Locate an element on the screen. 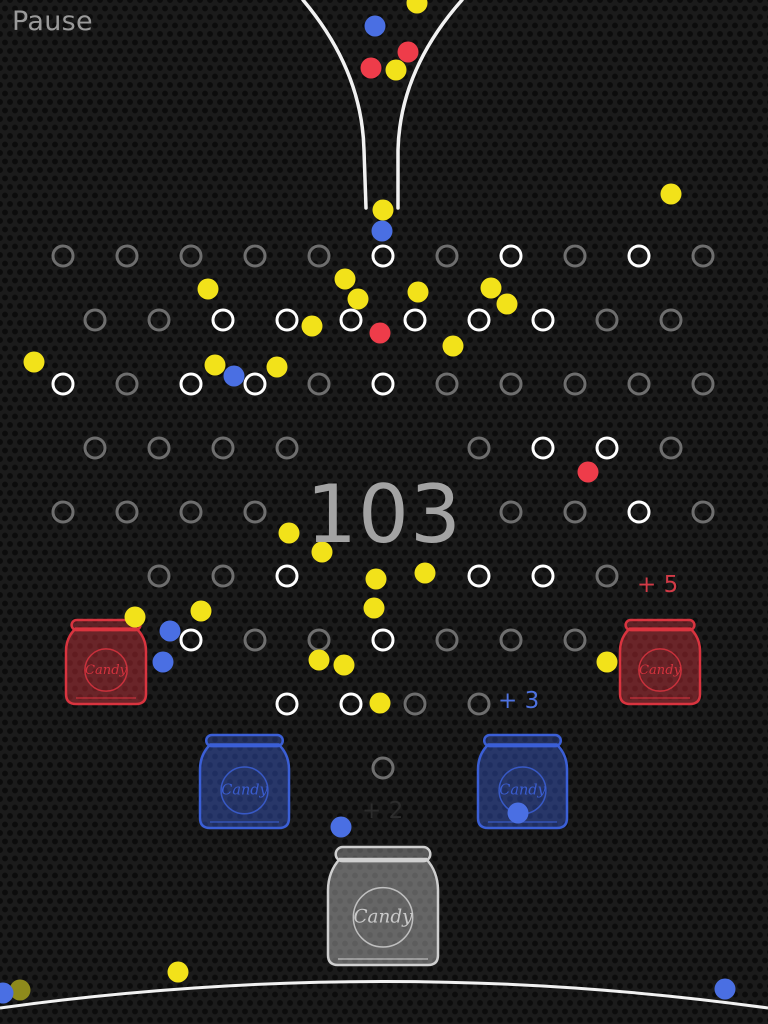 This screenshot has width=768, height=1024. score-display: 103 is located at coordinates (384, 514).